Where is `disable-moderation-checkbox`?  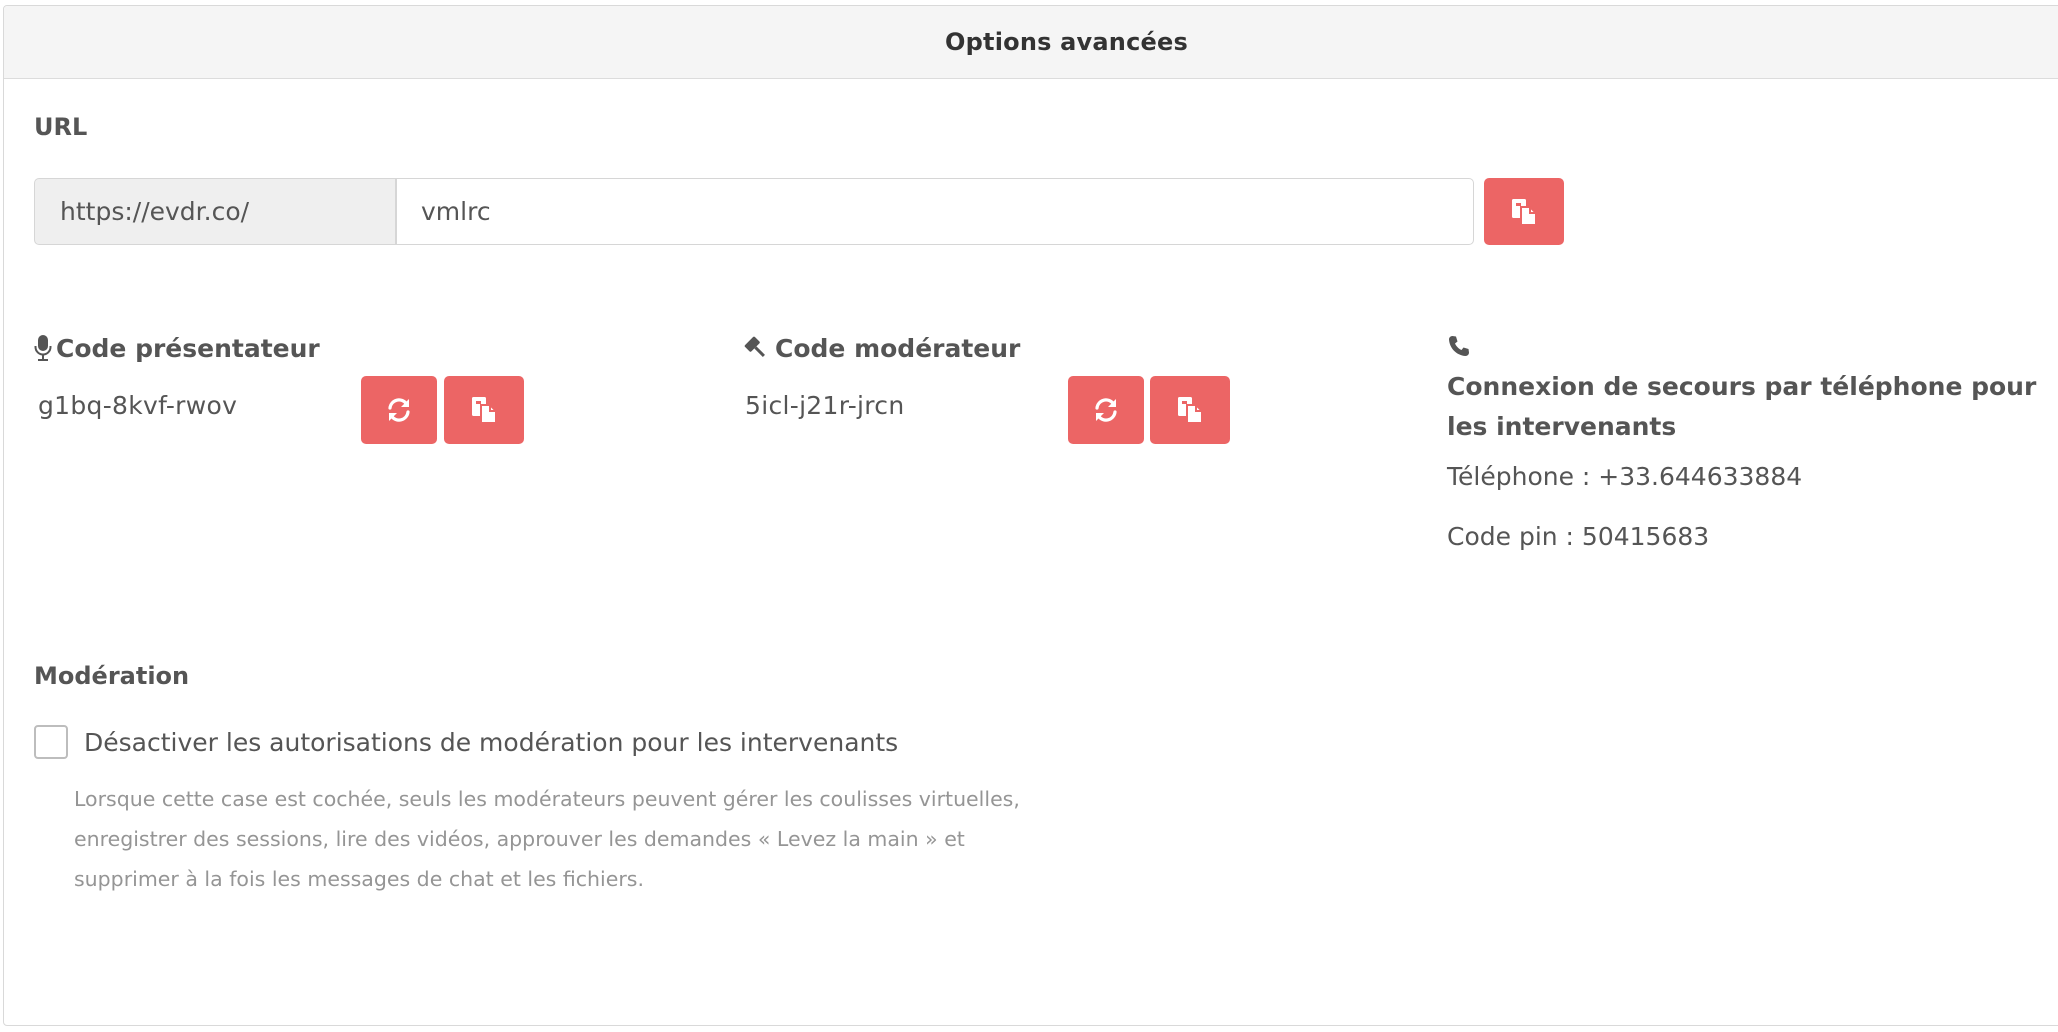 disable-moderation-checkbox is located at coordinates (51, 742).